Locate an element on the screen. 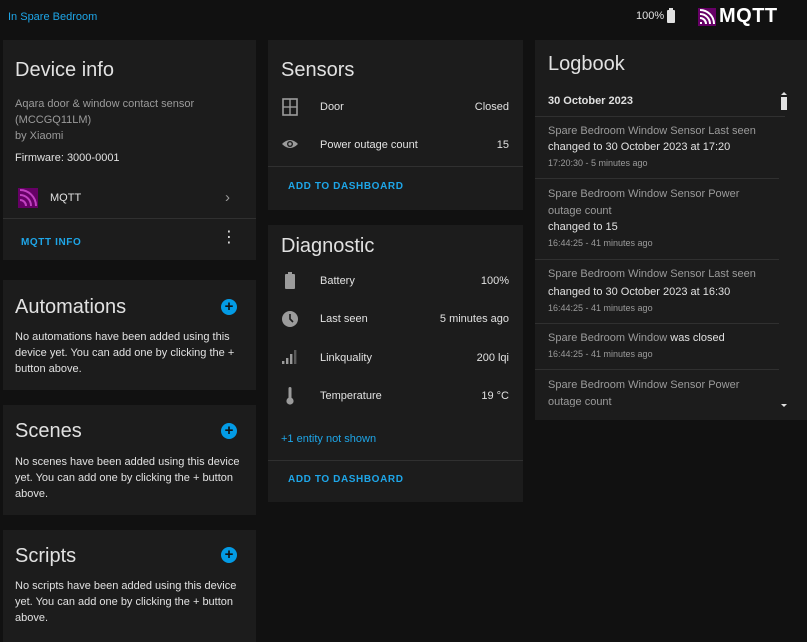 The image size is (807, 642). scrollbar-down-arrow is located at coordinates (784, 401).